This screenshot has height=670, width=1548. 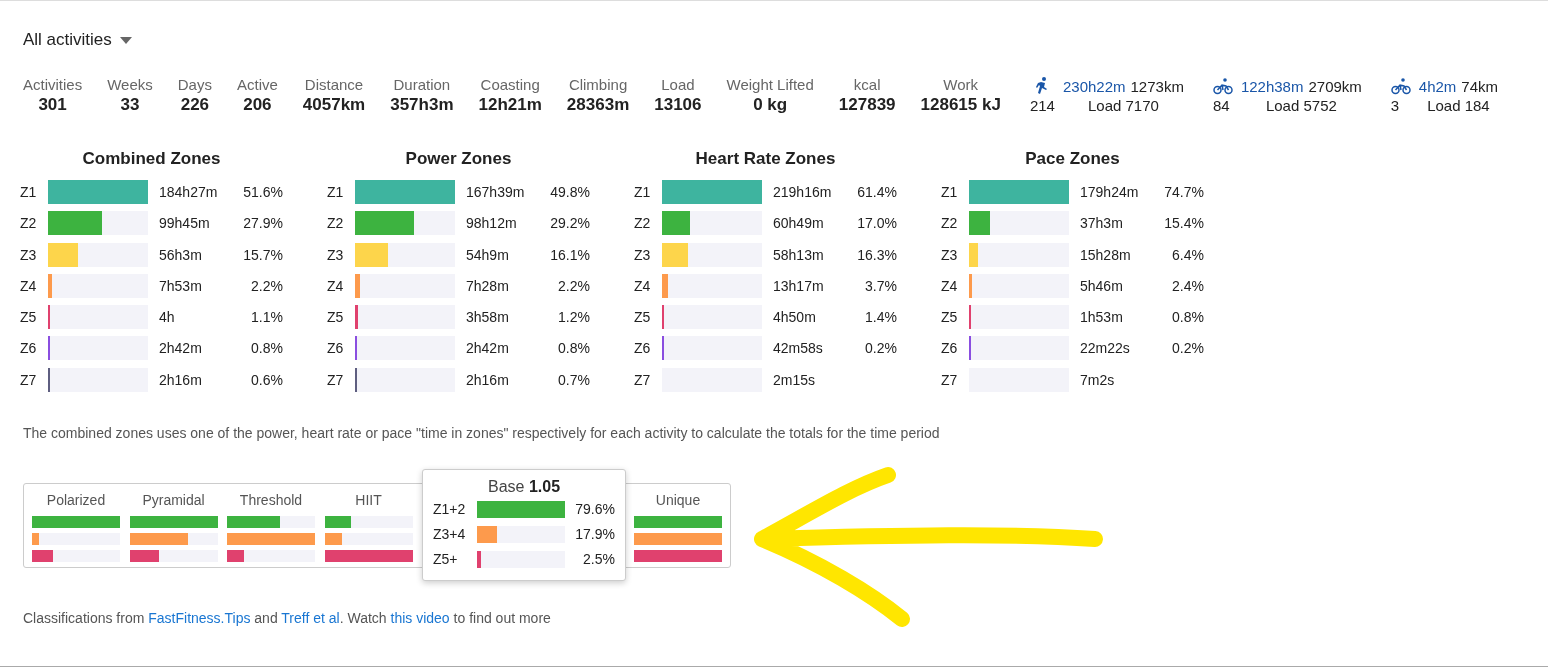 I want to click on stat-label: Days, so click(x=194, y=85).